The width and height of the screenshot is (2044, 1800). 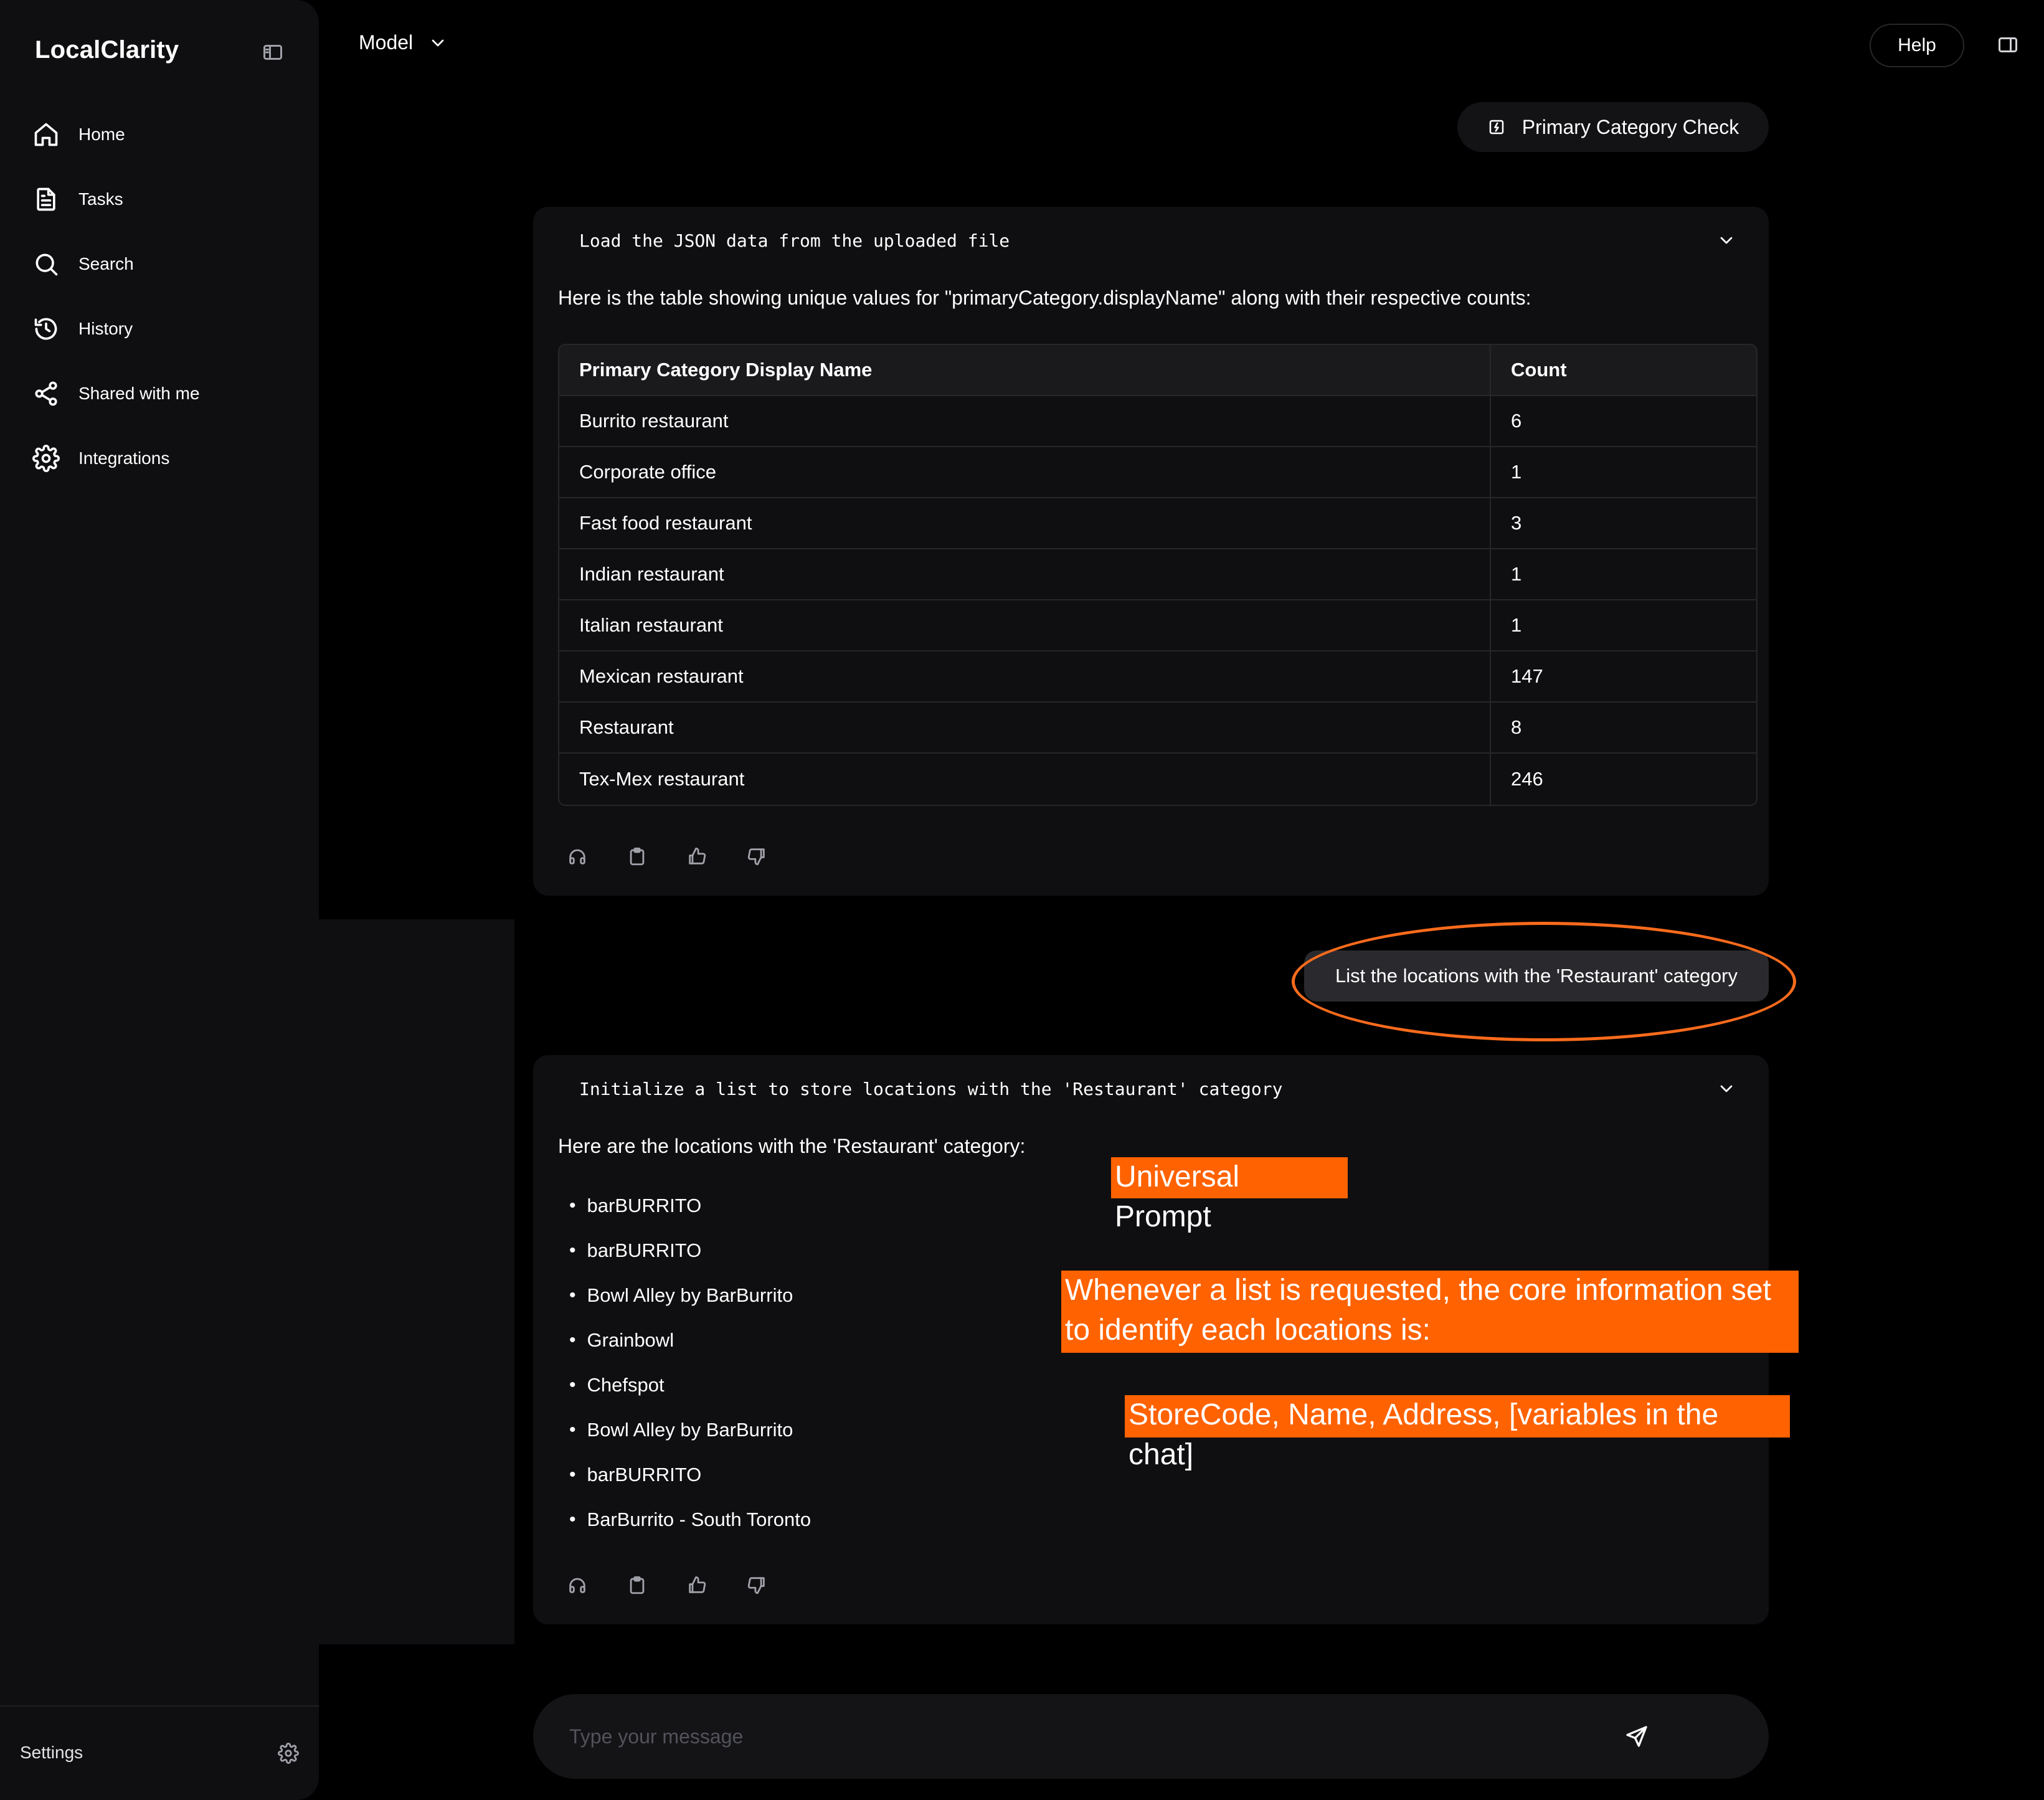 I want to click on sidebar-footer: Settings, so click(x=159, y=1752).